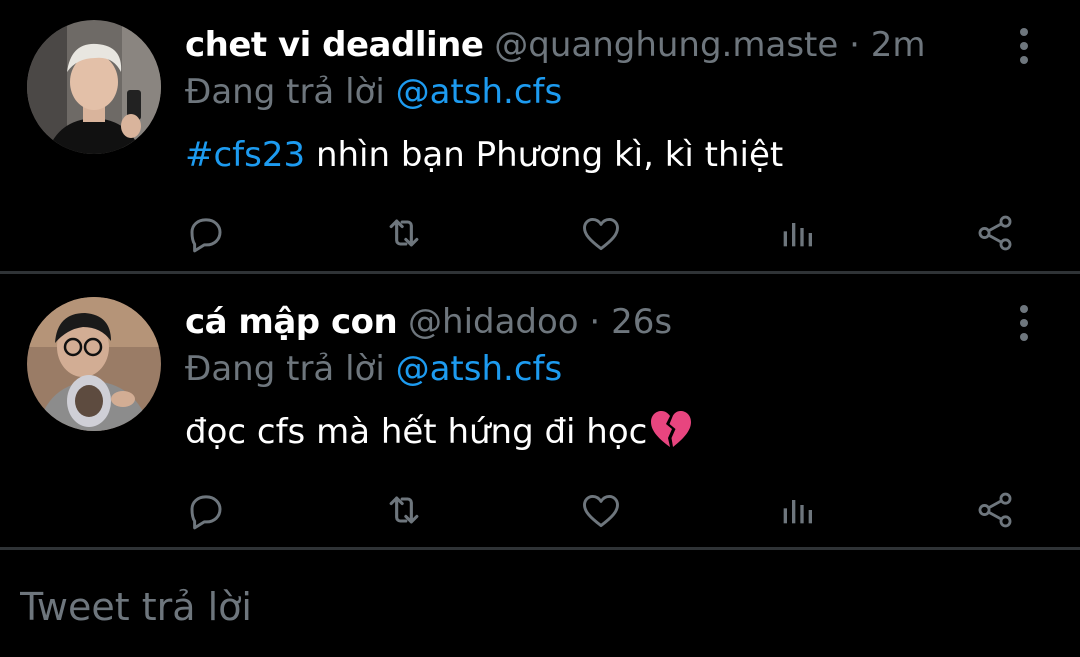  I want to click on tweet-body: nhìn bạn Phương kì, kì thiệt, so click(544, 155).